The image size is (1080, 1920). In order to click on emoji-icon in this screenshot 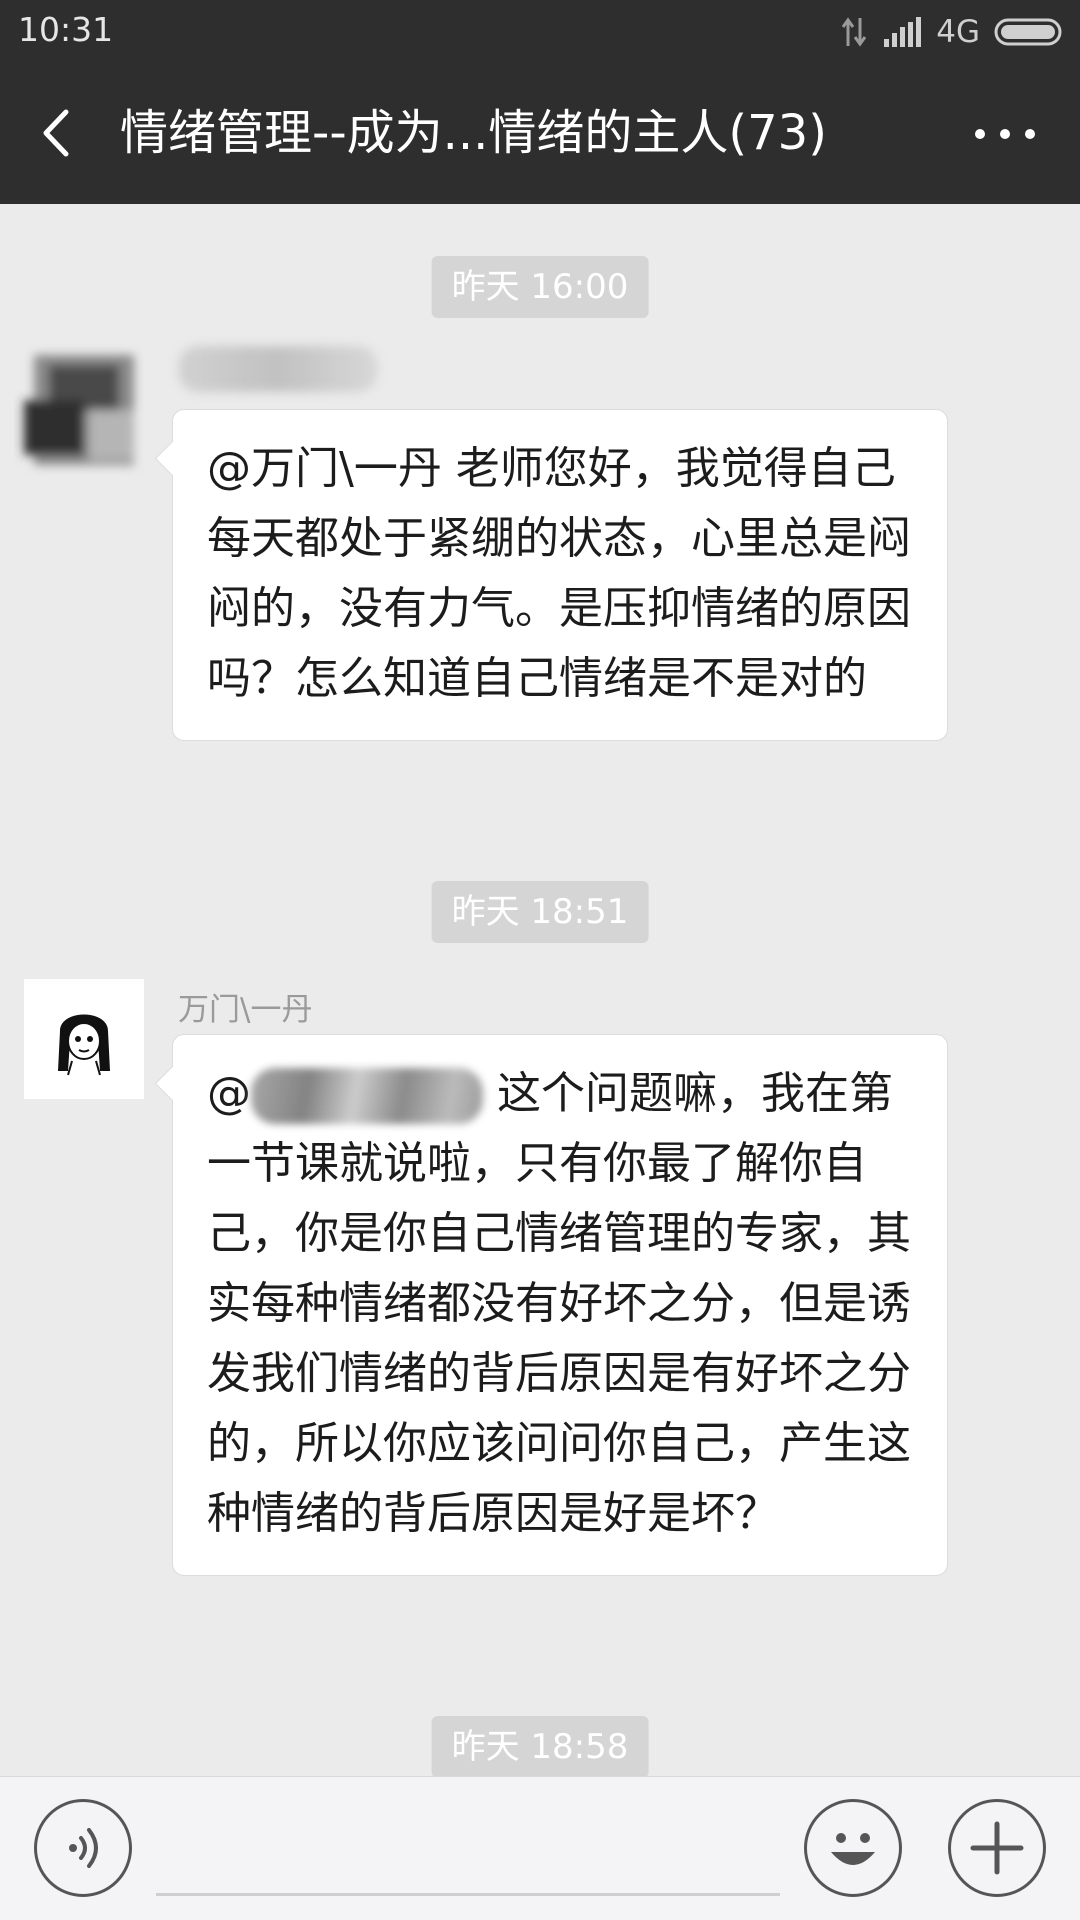, I will do `click(853, 1849)`.